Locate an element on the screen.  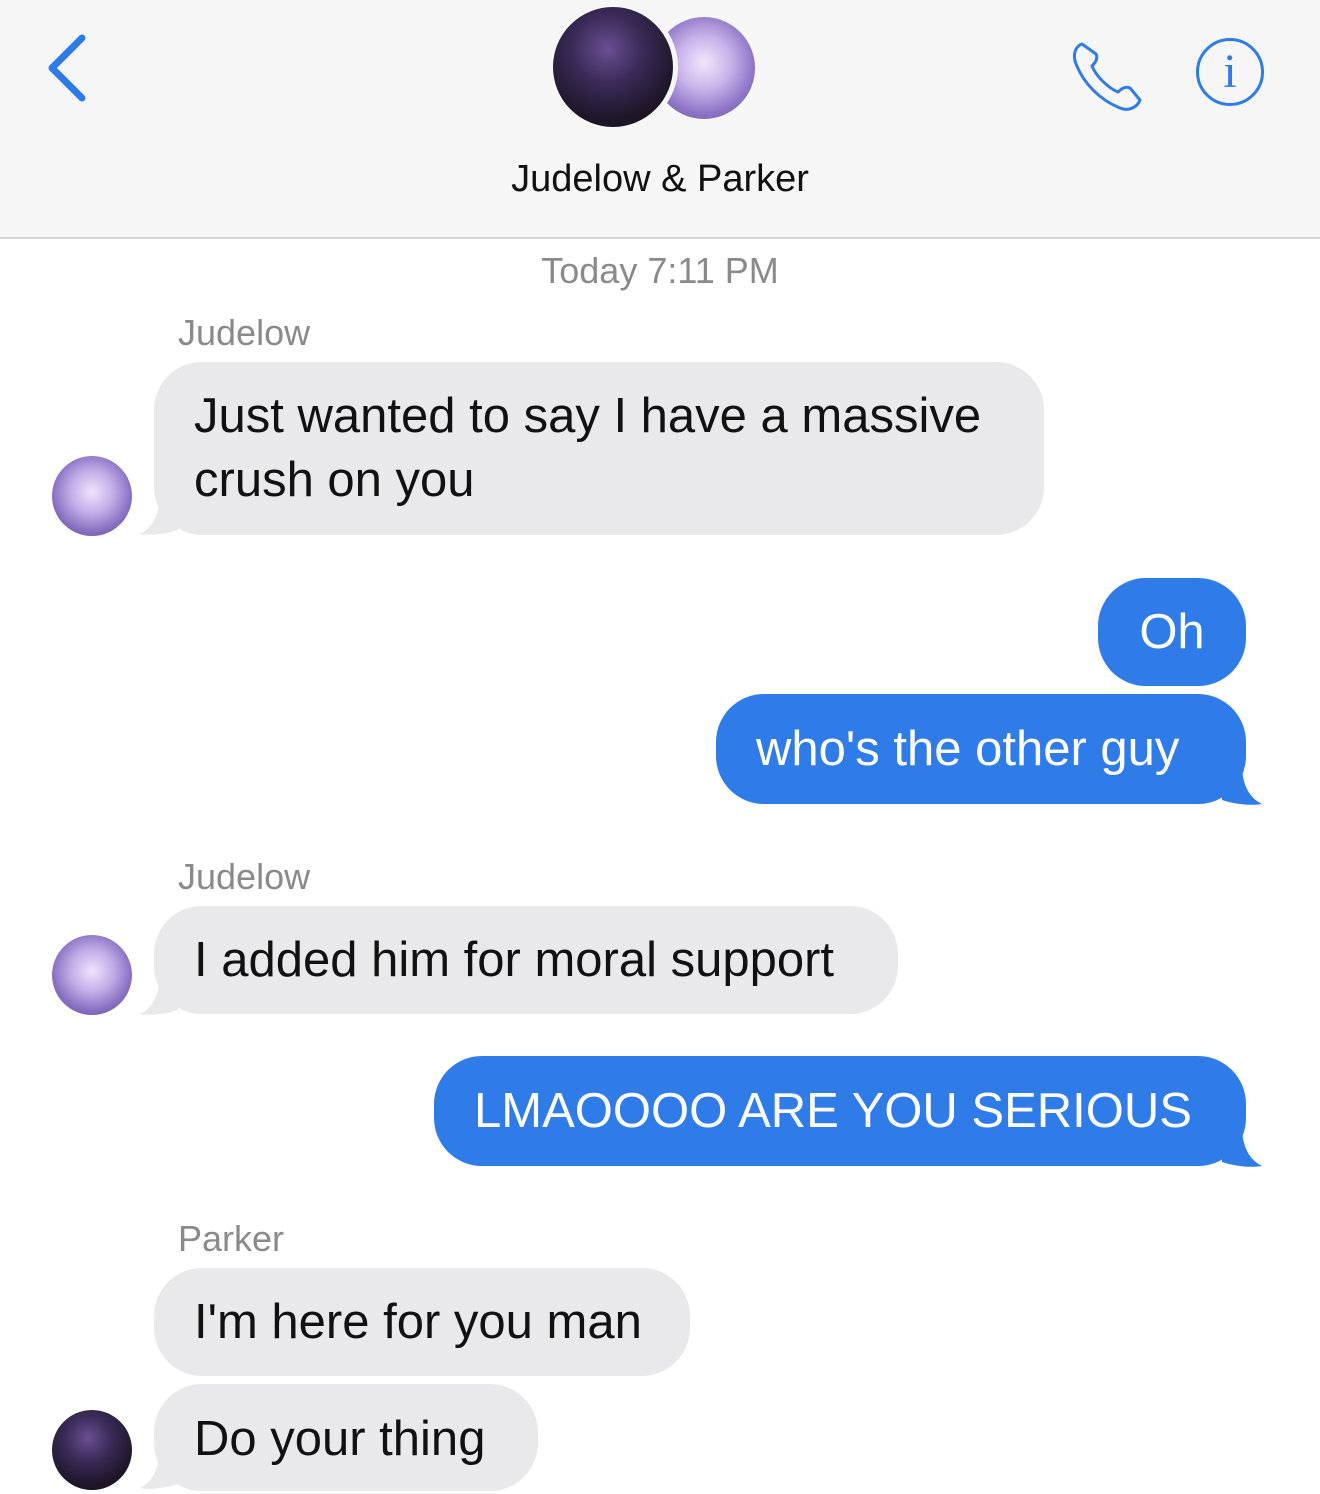
message-bubble: LMAOOOO ARE YOU SERIOUS is located at coordinates (840, 1111).